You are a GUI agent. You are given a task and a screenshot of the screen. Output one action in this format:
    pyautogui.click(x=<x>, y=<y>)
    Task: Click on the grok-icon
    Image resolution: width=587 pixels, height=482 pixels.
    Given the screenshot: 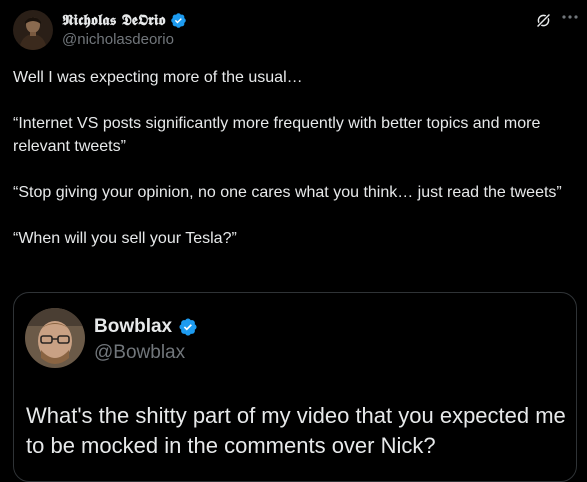 What is the action you would take?
    pyautogui.click(x=543, y=20)
    